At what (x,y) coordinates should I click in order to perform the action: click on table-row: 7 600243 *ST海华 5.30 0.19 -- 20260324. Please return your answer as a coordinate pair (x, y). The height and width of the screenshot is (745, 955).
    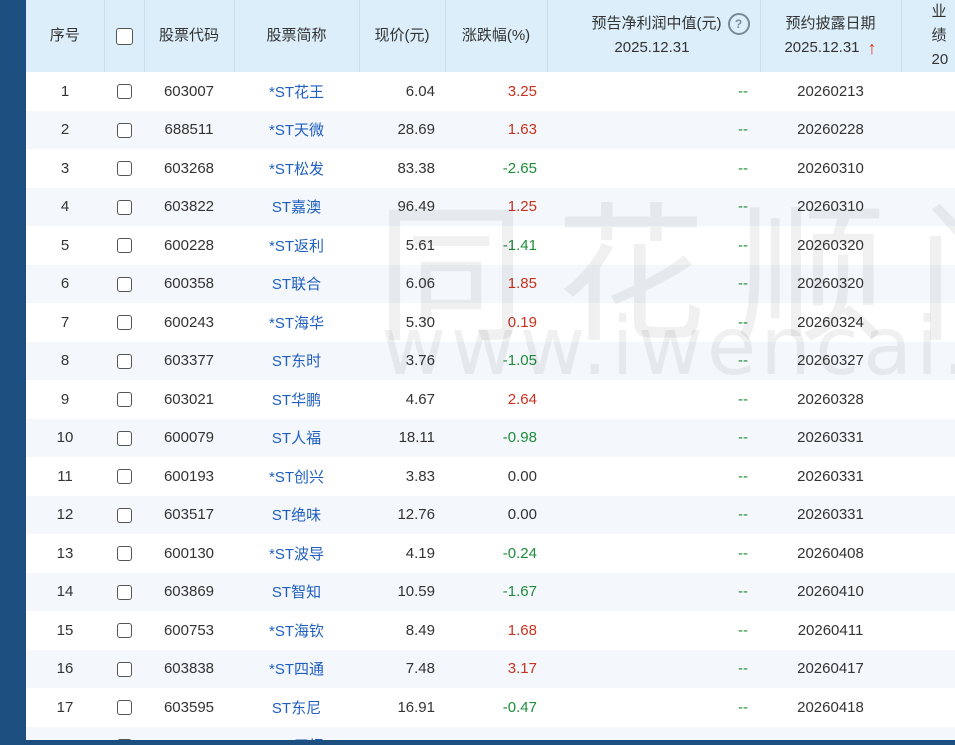
    Looking at the image, I should click on (490, 322).